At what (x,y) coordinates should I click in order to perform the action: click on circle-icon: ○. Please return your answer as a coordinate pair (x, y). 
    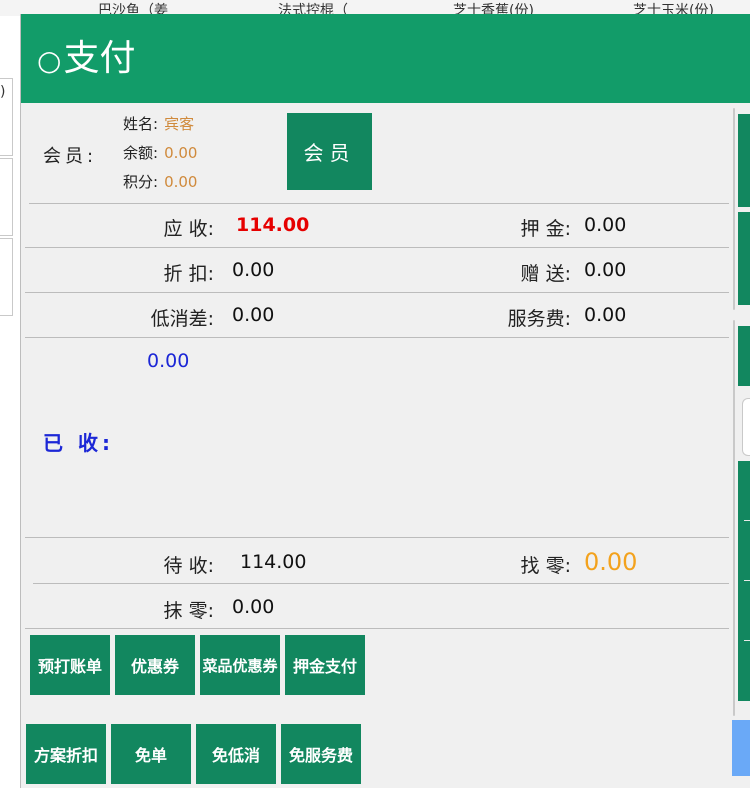
    Looking at the image, I should click on (49, 60).